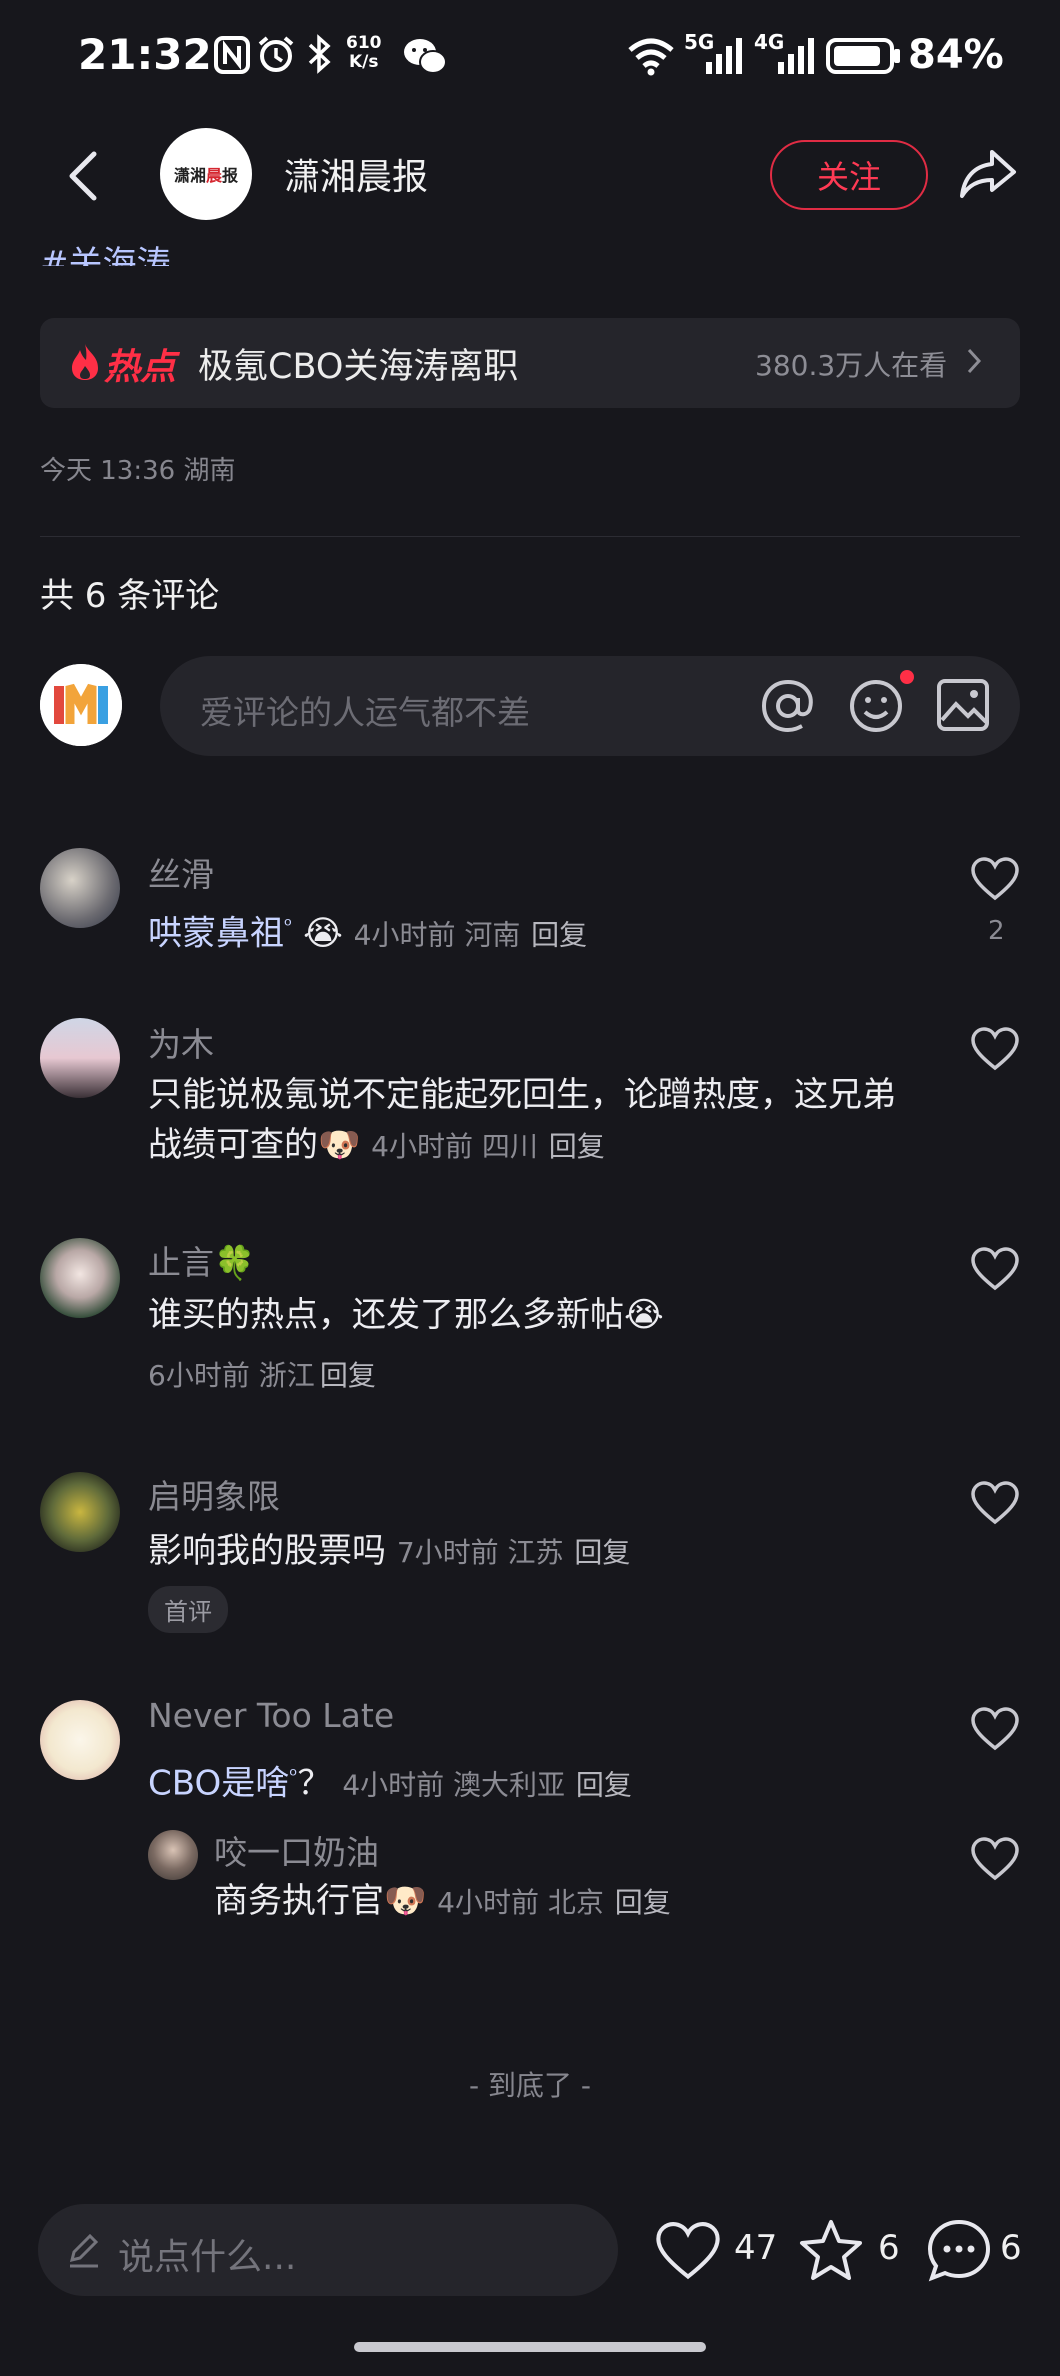  I want to click on author-name: 止言, so click(181, 1262).